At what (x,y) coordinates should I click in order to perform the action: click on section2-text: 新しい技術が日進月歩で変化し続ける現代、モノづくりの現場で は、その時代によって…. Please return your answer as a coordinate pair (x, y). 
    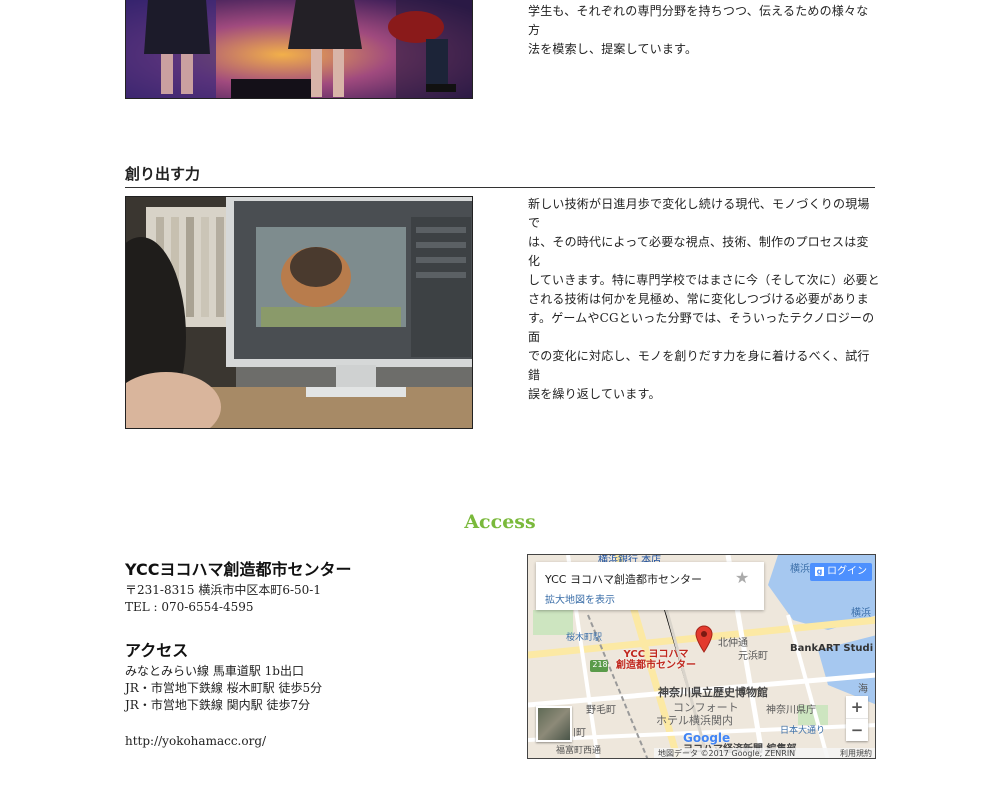
    Looking at the image, I should click on (704, 299).